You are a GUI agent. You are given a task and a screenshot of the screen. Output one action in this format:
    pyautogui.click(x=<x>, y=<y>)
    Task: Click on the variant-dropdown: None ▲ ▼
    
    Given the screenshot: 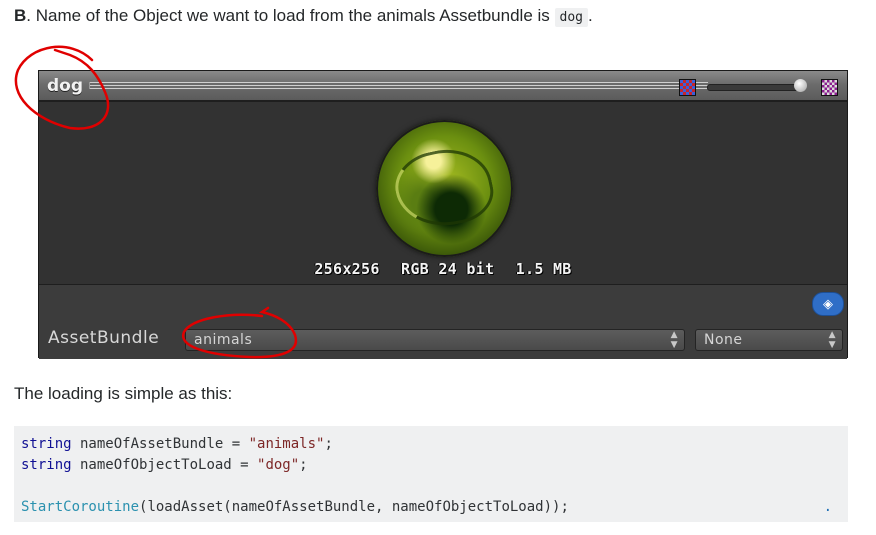 What is the action you would take?
    pyautogui.click(x=769, y=340)
    